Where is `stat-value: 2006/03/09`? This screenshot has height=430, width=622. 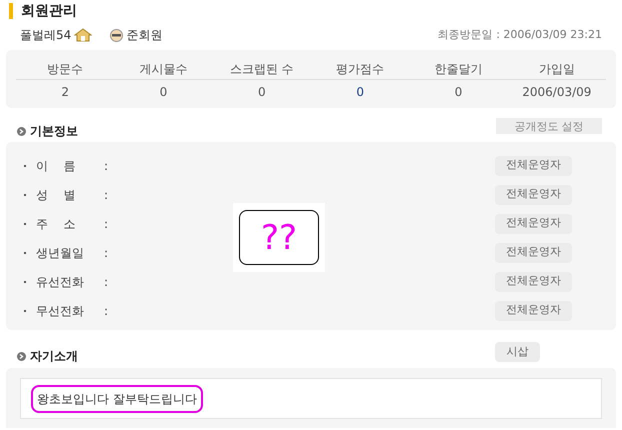
stat-value: 2006/03/09 is located at coordinates (556, 92).